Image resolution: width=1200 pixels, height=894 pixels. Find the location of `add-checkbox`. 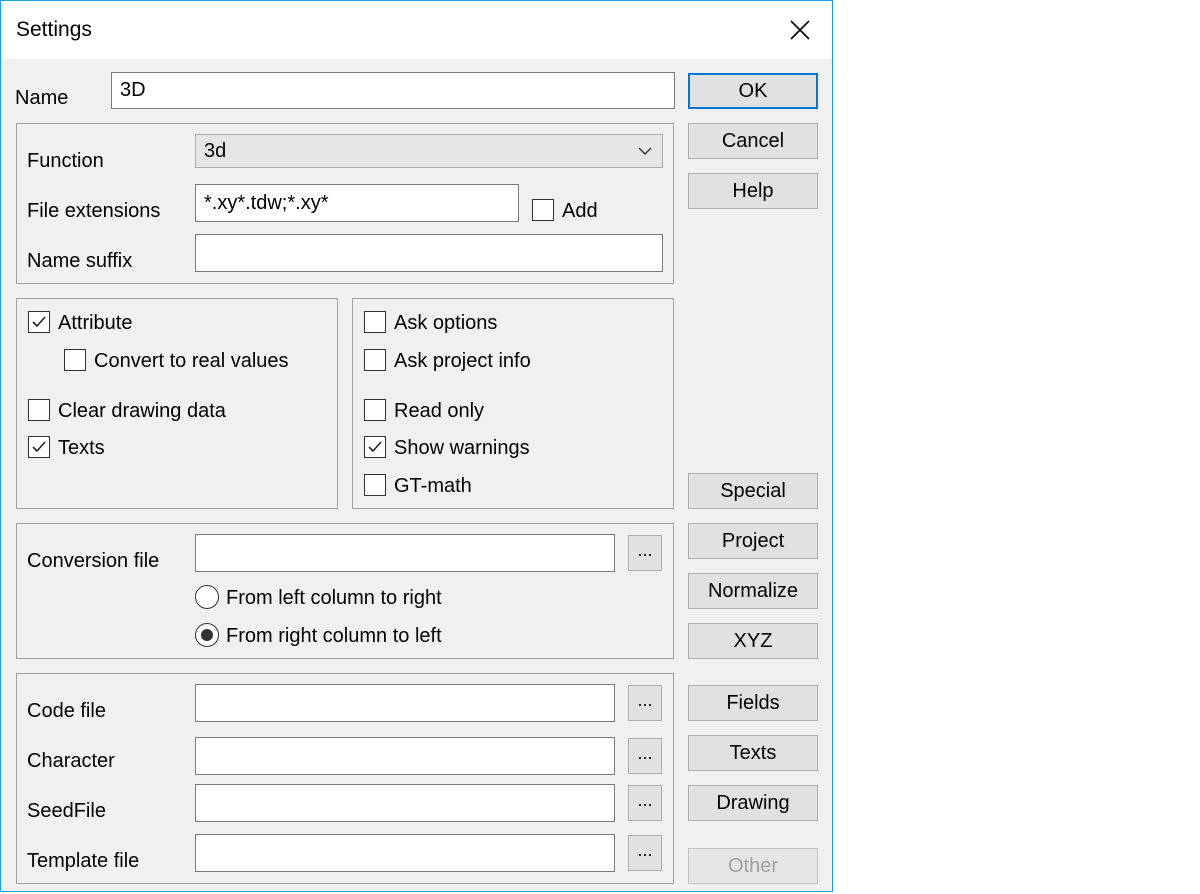

add-checkbox is located at coordinates (543, 210).